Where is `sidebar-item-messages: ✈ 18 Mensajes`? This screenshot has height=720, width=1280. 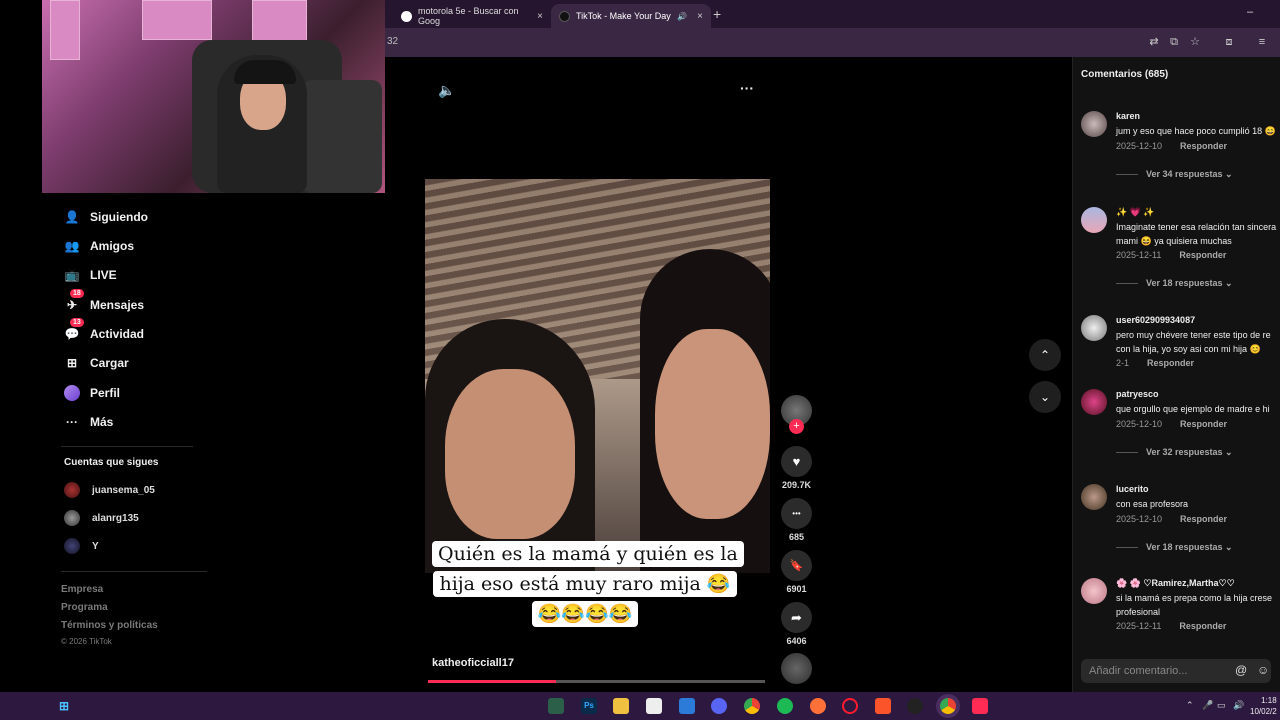 sidebar-item-messages: ✈ 18 Mensajes is located at coordinates (104, 302).